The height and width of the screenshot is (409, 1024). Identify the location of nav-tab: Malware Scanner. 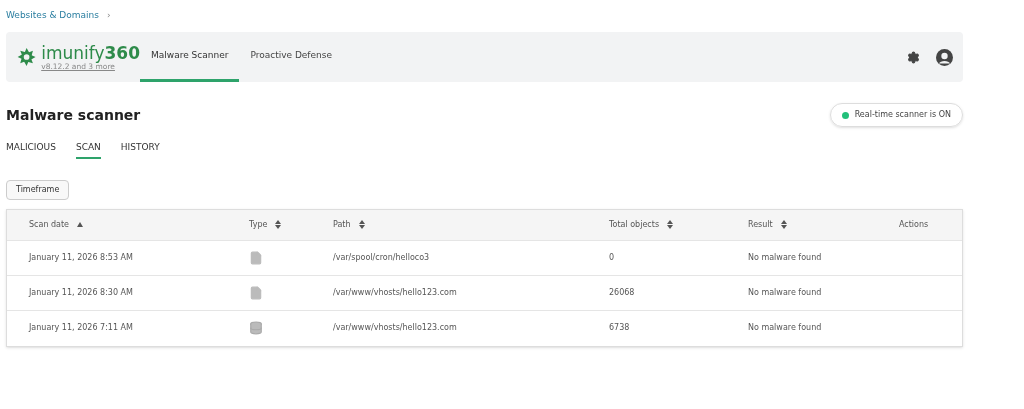
(190, 57).